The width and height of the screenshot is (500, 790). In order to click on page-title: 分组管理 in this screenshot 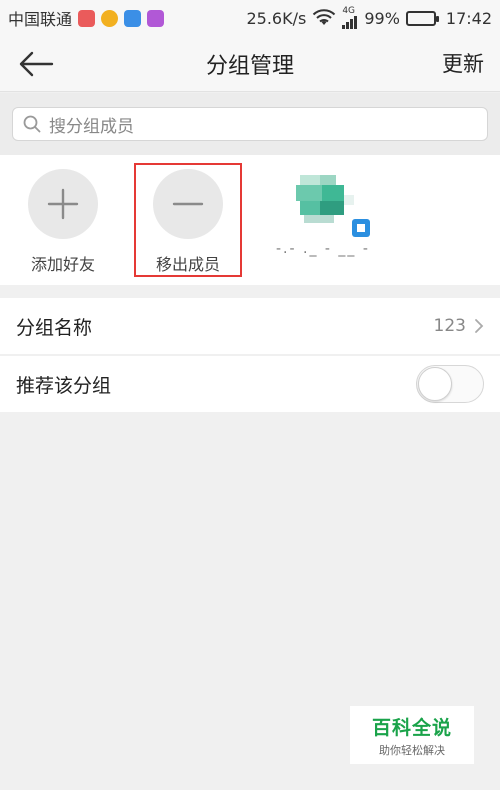, I will do `click(249, 66)`.